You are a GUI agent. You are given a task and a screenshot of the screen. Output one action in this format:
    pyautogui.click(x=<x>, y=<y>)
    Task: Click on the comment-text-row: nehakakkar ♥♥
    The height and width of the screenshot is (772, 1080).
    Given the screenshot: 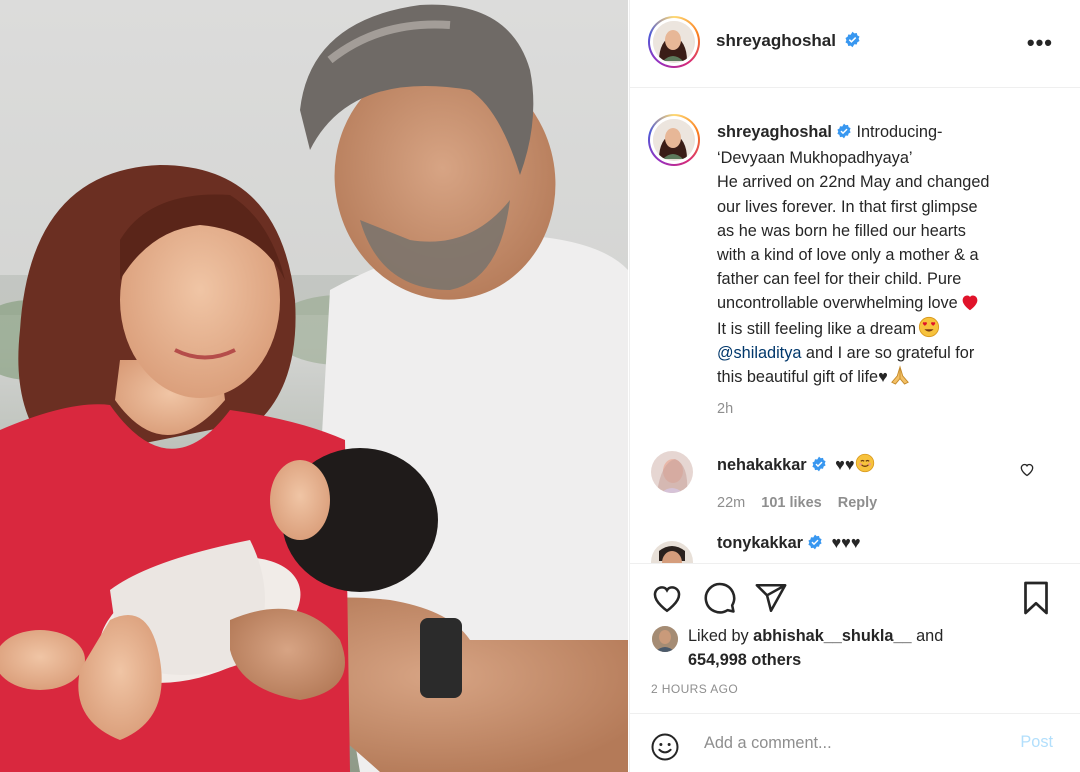 What is the action you would take?
    pyautogui.click(x=796, y=465)
    